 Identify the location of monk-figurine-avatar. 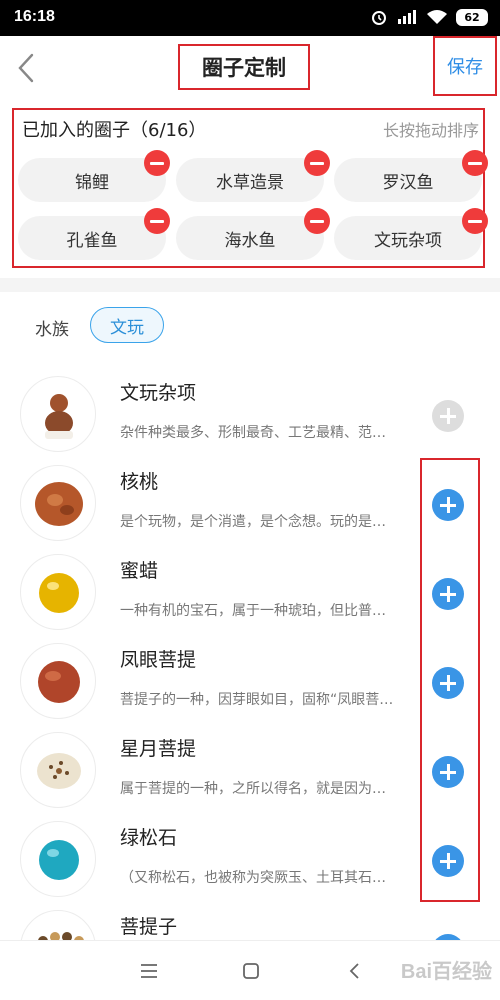
(58, 414).